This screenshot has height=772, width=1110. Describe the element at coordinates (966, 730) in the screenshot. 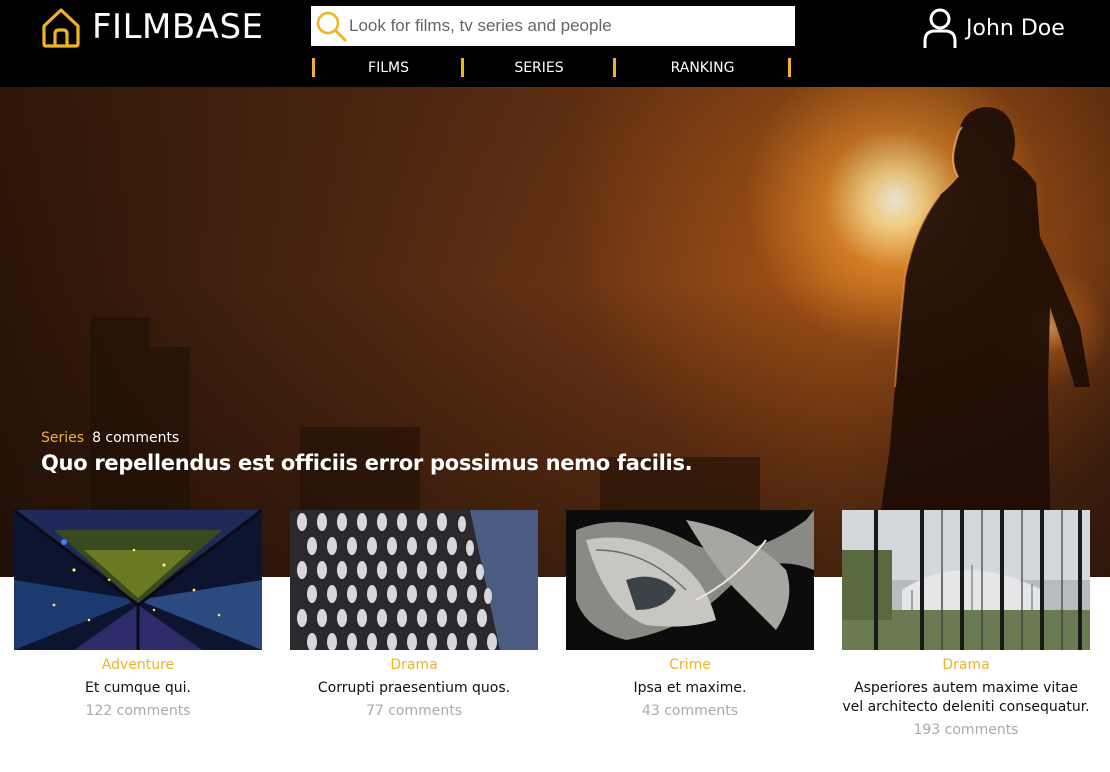

I see `card-comments: 193 comments` at that location.